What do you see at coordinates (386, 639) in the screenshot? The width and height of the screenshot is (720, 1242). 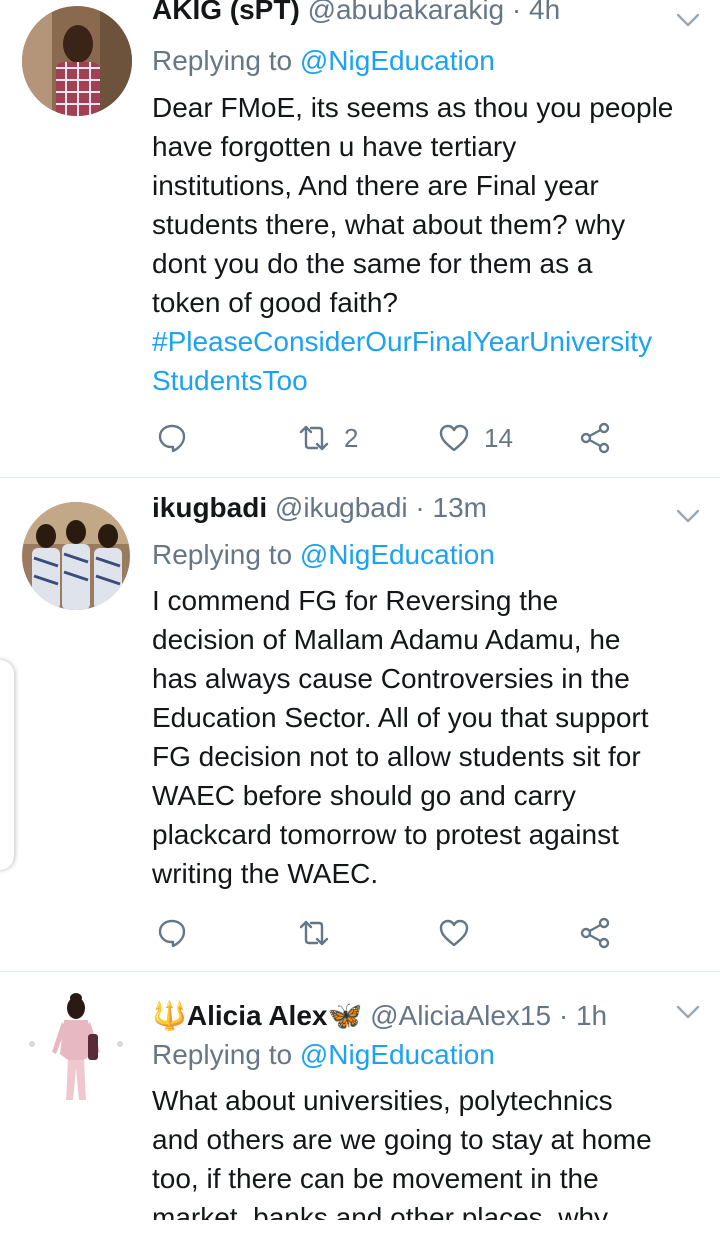 I see `tweet-text-line: decision of Mallam Adamu Adamu, he` at bounding box center [386, 639].